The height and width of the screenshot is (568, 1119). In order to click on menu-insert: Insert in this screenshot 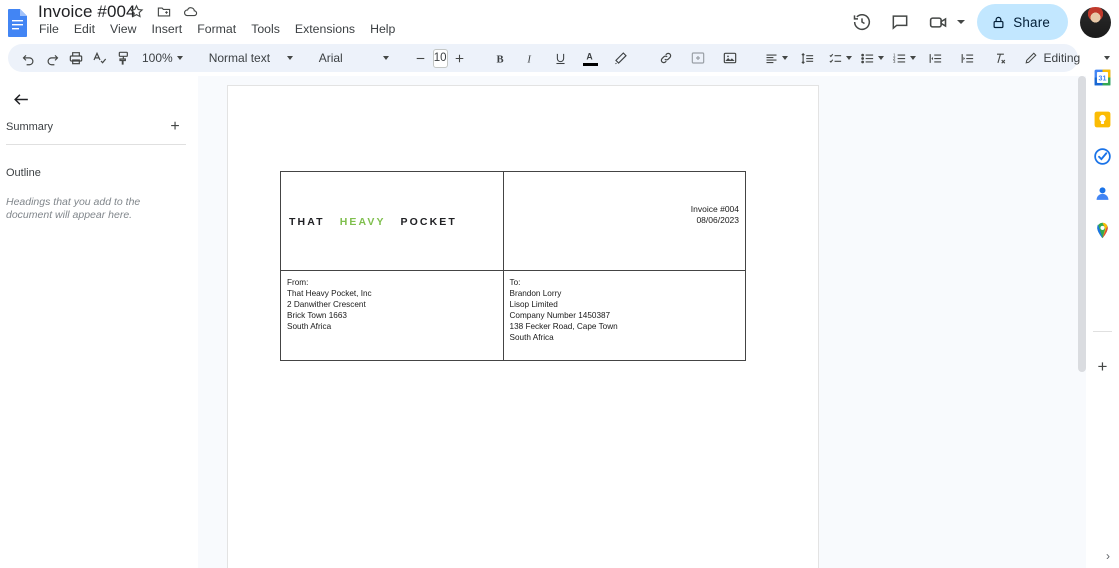, I will do `click(166, 29)`.